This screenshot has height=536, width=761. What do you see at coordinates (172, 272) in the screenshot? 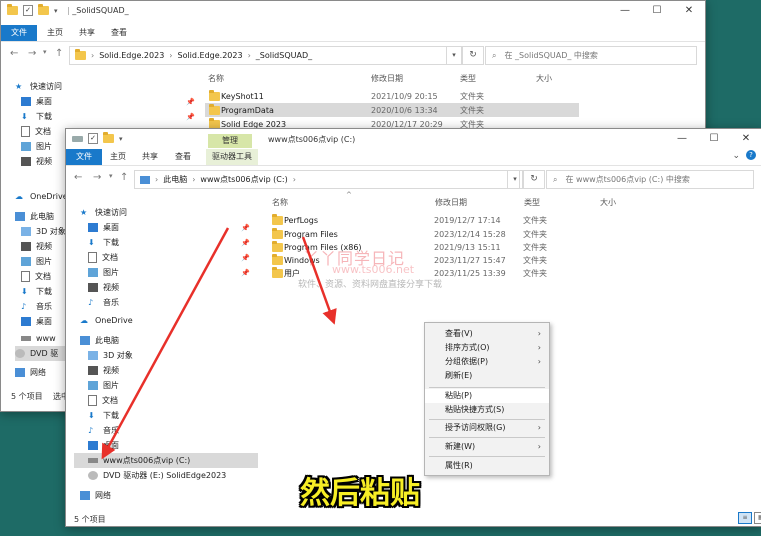
I see `nav-item-pictures: 图片 📌` at bounding box center [172, 272].